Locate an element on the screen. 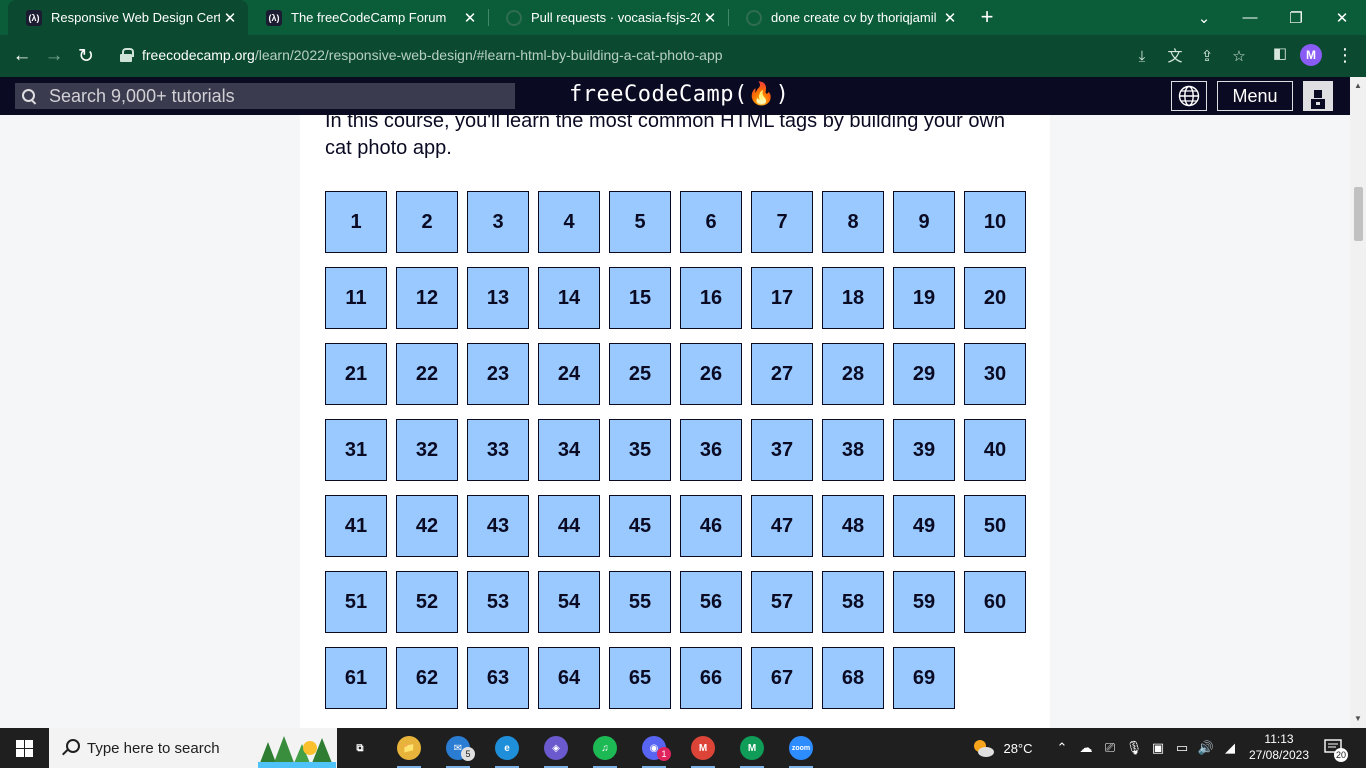  display-icon: ▣ is located at coordinates (1158, 748).